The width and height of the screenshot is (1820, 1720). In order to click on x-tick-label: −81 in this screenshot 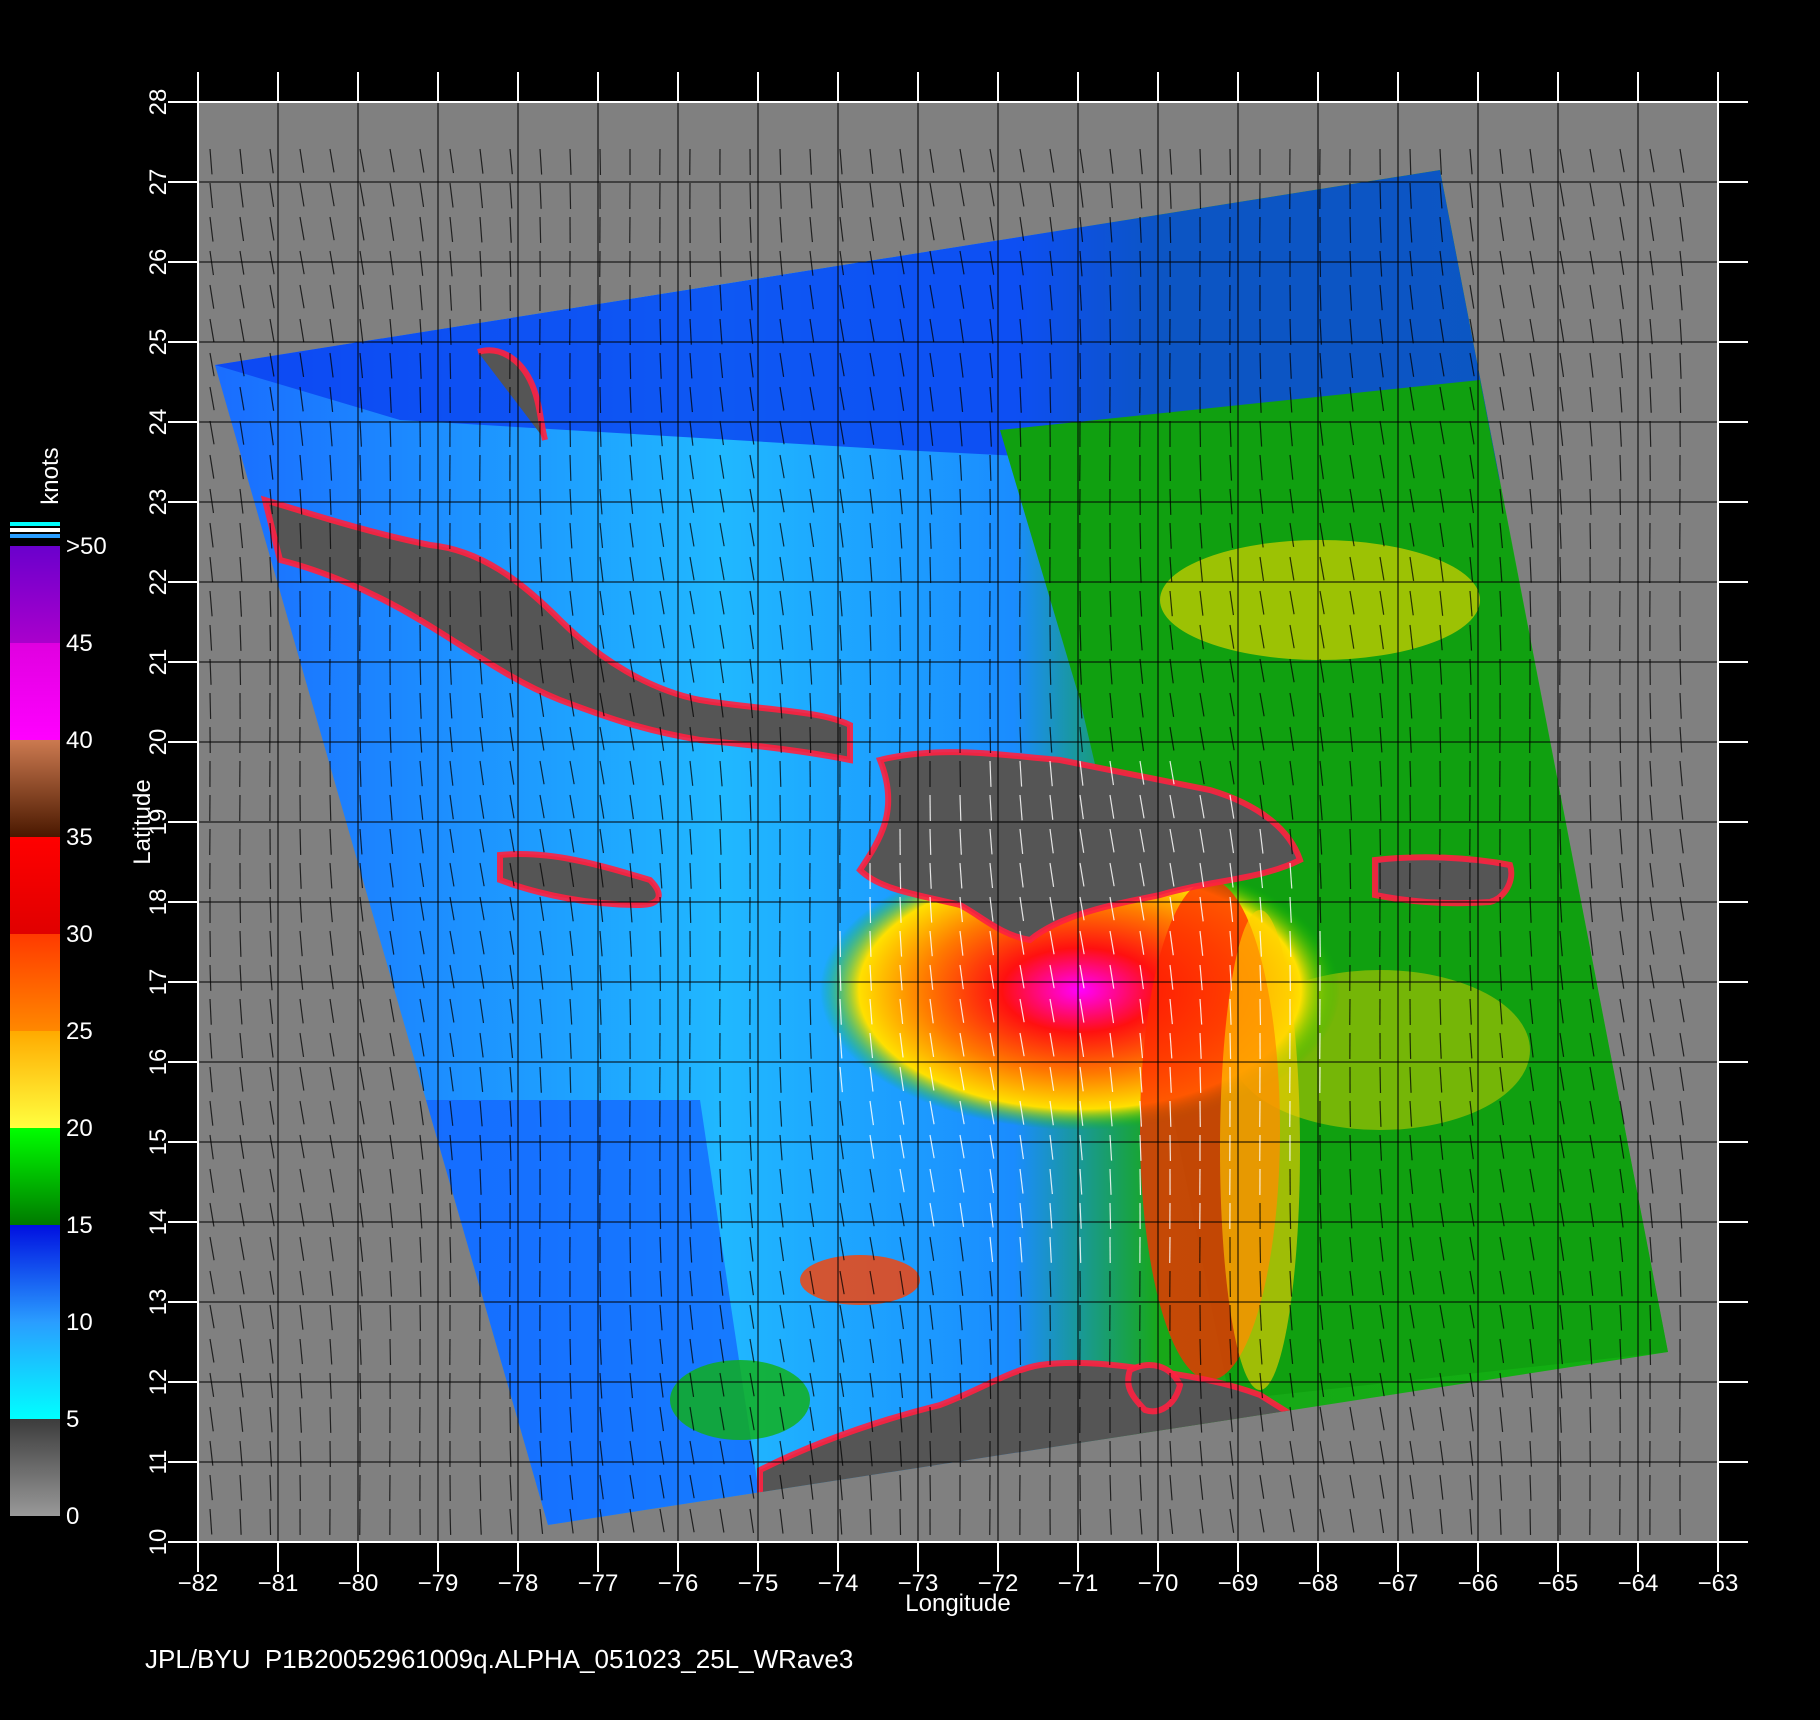, I will do `click(278, 1583)`.